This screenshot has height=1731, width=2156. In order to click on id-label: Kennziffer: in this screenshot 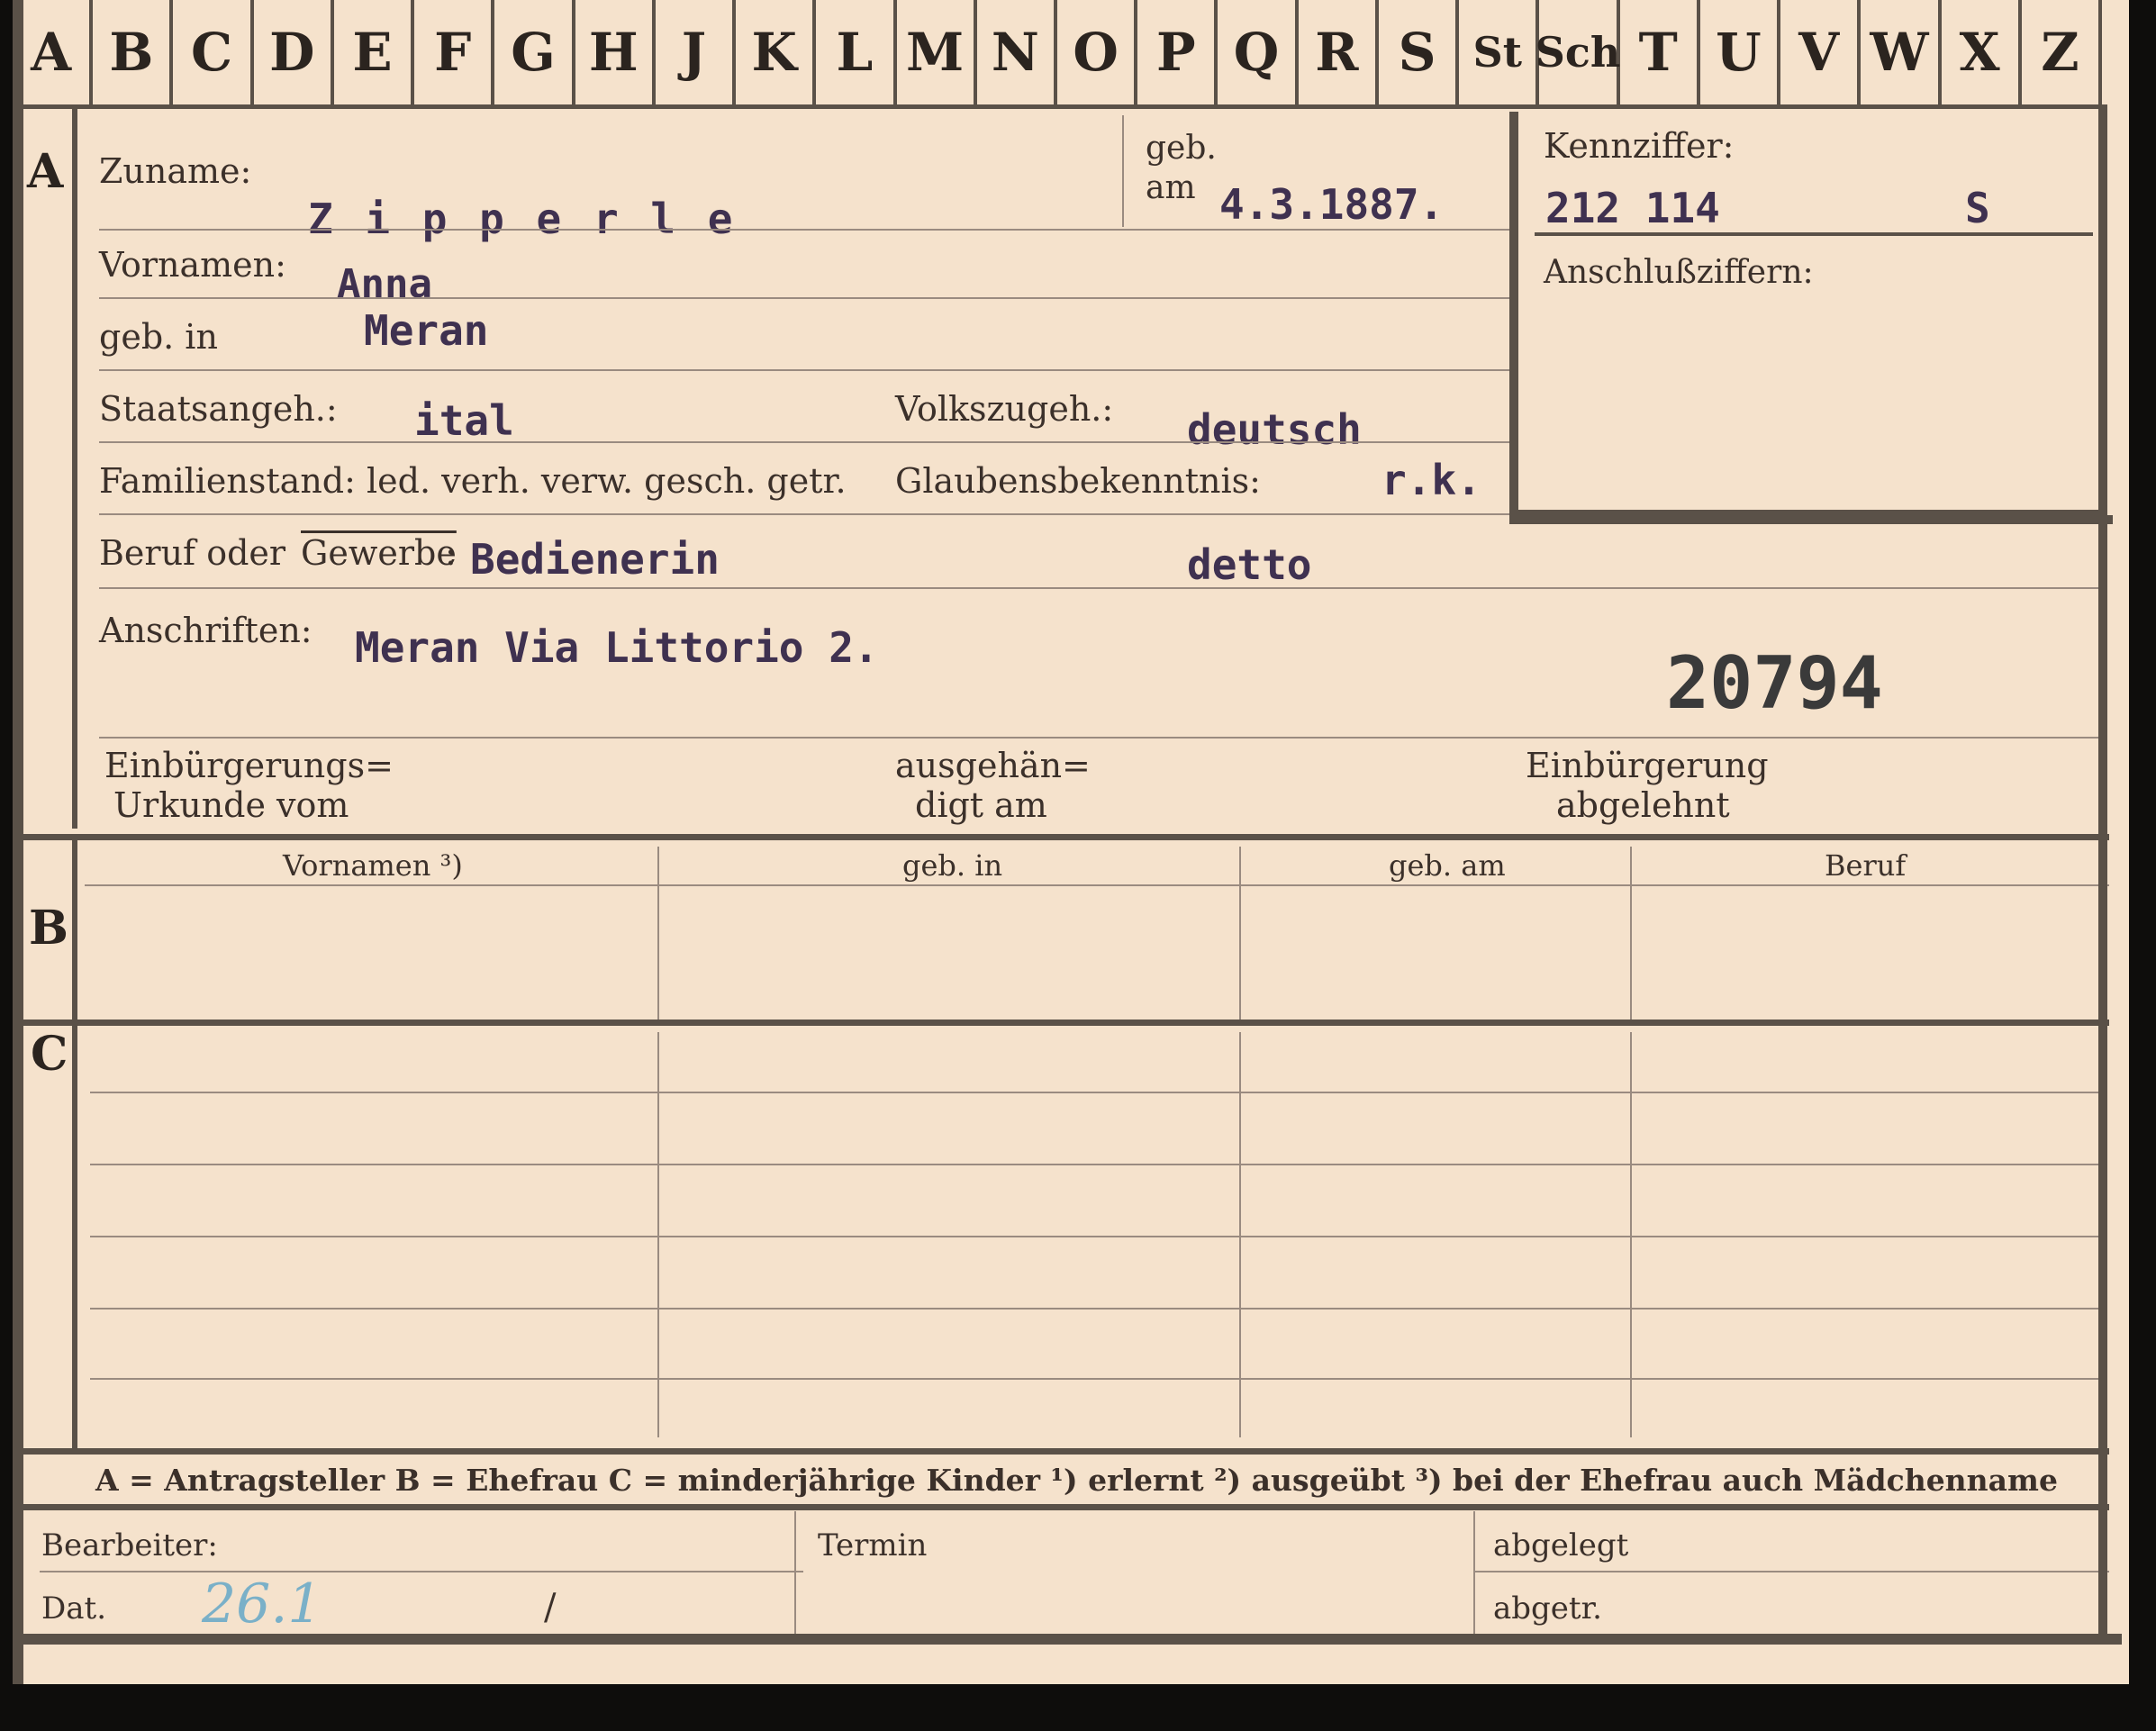, I will do `click(1639, 146)`.